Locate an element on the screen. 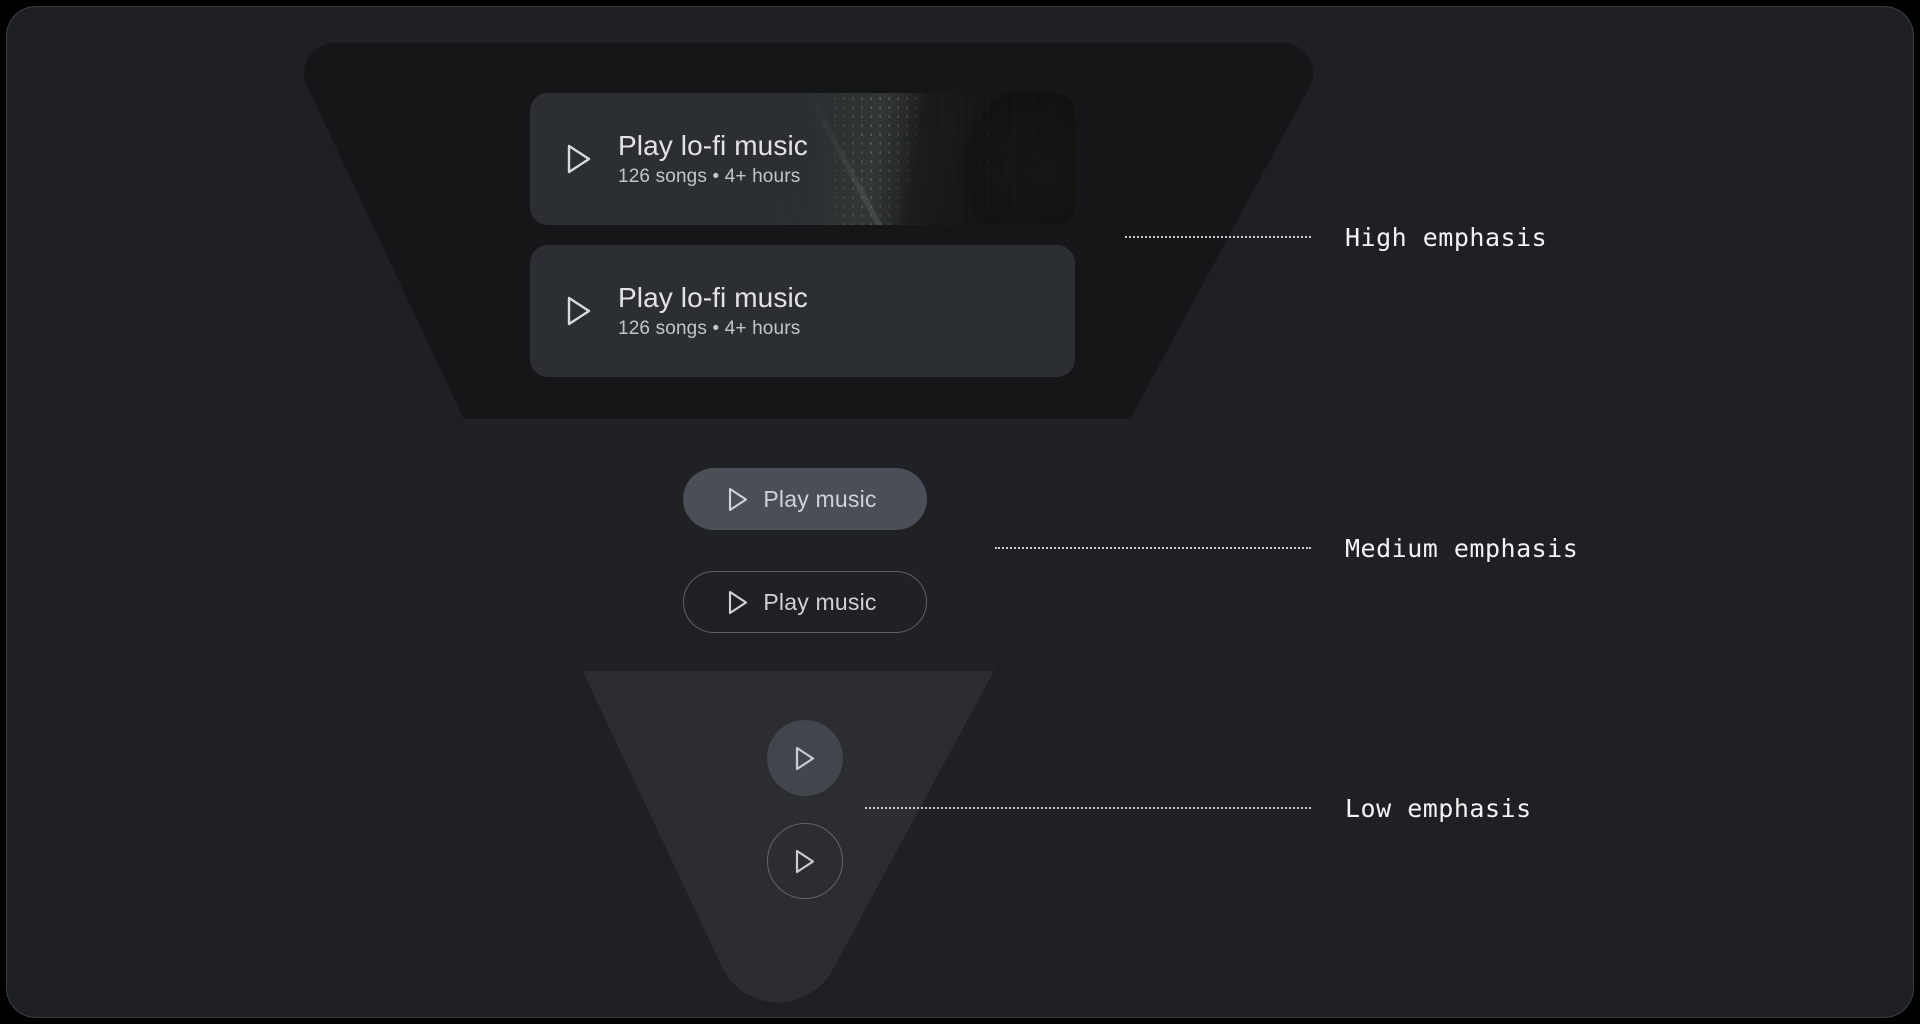  annotation-high-emphasis: High emphasis is located at coordinates (1336, 237).